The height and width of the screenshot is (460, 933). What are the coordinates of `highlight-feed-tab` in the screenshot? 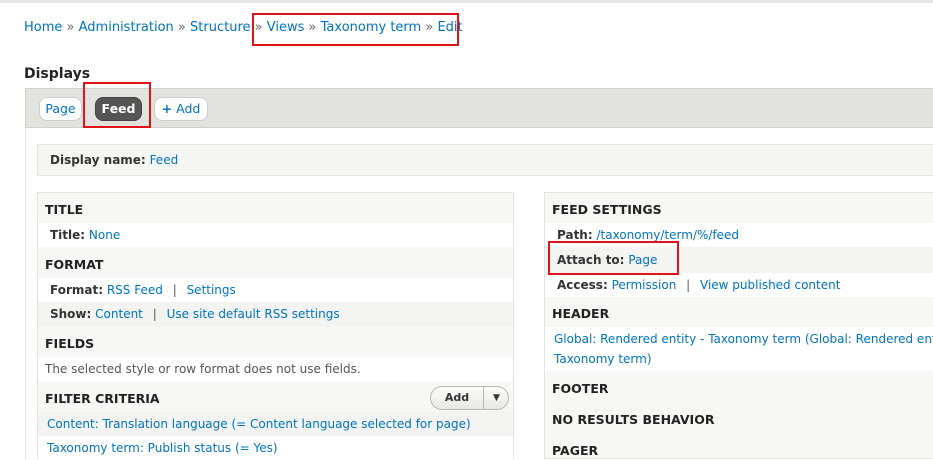 It's located at (117, 105).